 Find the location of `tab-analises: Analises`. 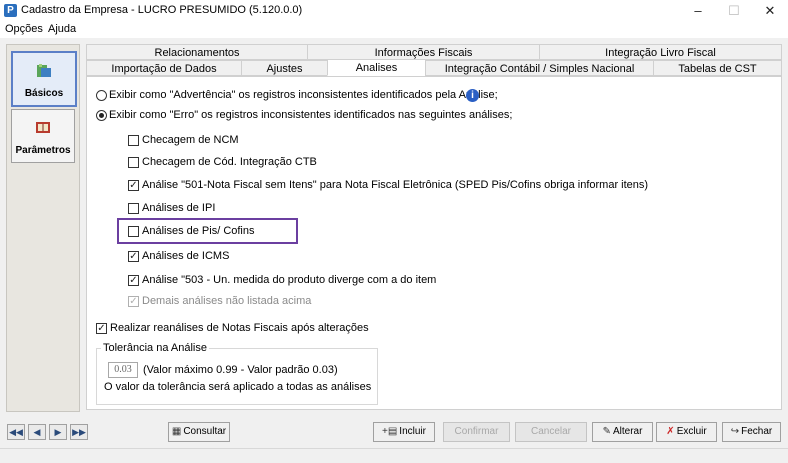

tab-analises: Analises is located at coordinates (376, 67).